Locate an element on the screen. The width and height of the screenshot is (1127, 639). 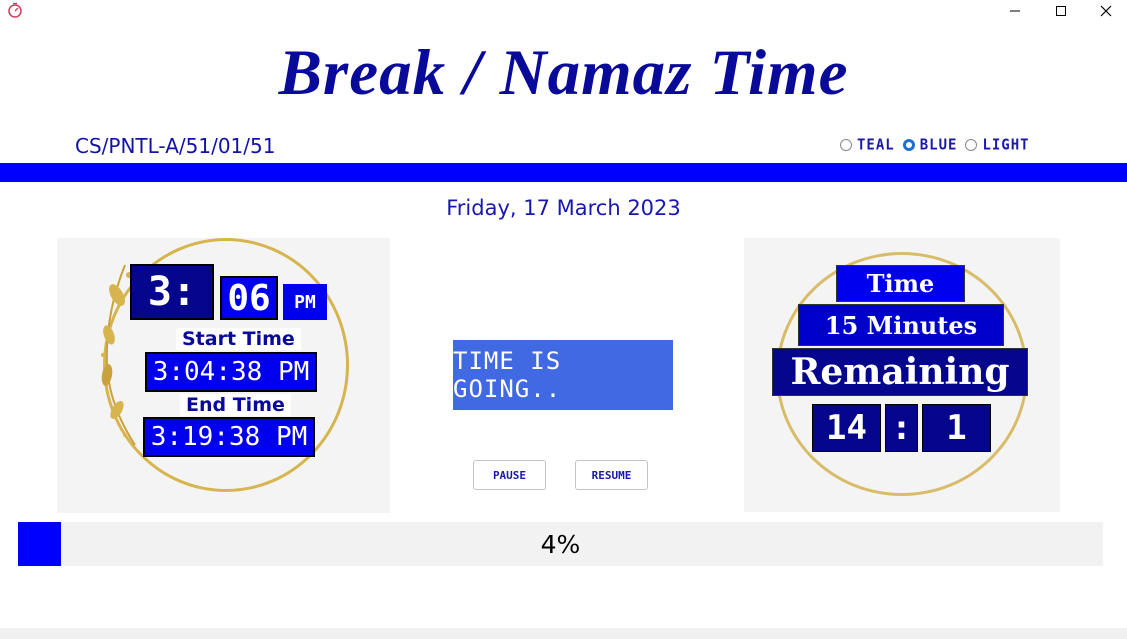
countdown-seconds: 1 is located at coordinates (956, 428).